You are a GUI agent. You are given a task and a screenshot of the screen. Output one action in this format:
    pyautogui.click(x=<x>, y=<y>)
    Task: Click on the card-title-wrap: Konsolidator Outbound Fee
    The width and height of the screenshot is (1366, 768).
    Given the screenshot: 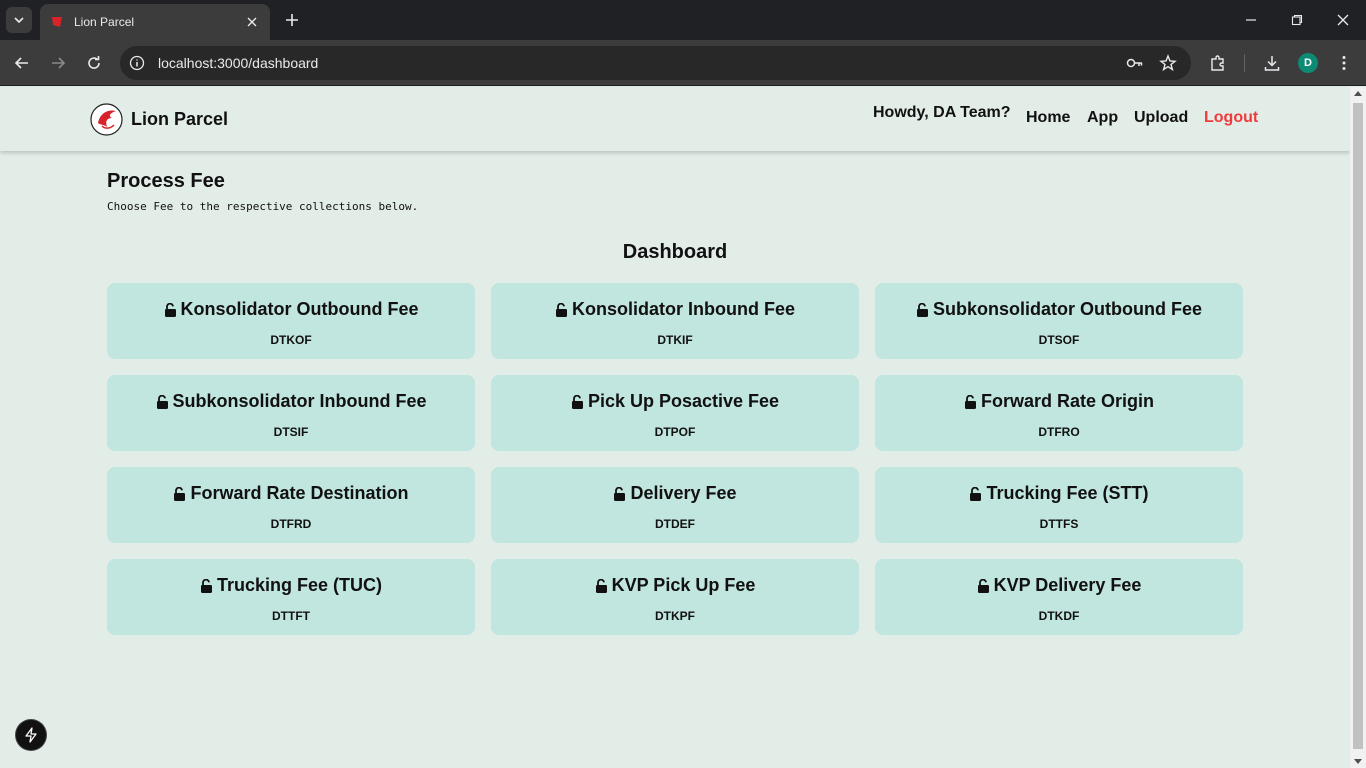 What is the action you would take?
    pyautogui.click(x=291, y=309)
    